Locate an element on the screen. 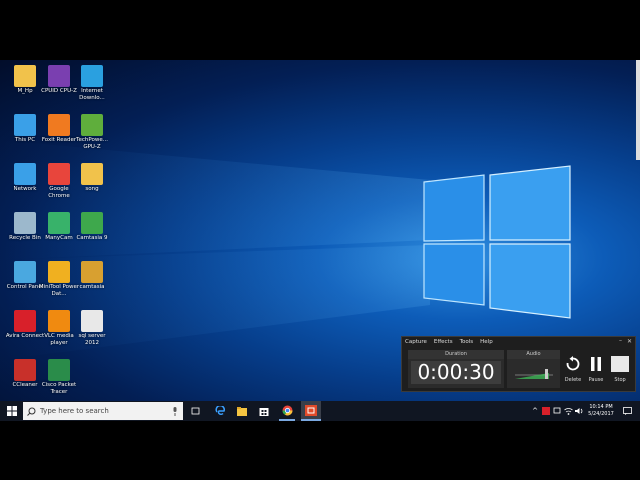  microphone-icon is located at coordinates (175, 411).